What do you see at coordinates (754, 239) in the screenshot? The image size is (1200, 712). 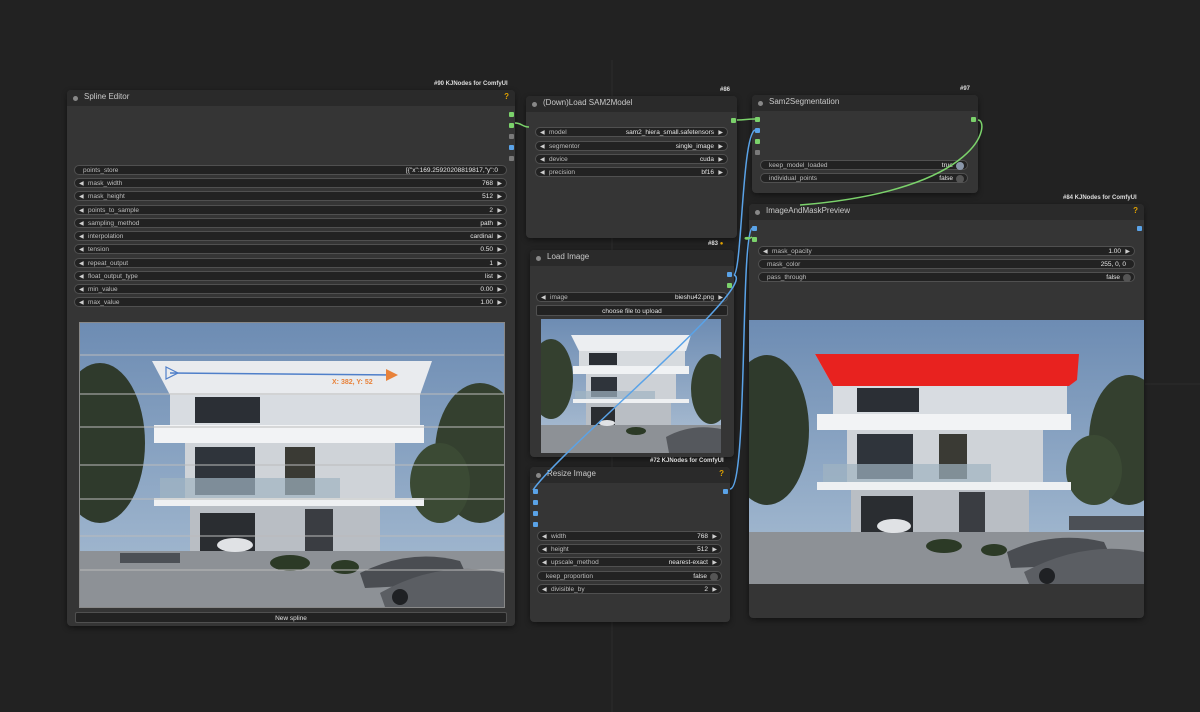 I see `input-port-mask` at bounding box center [754, 239].